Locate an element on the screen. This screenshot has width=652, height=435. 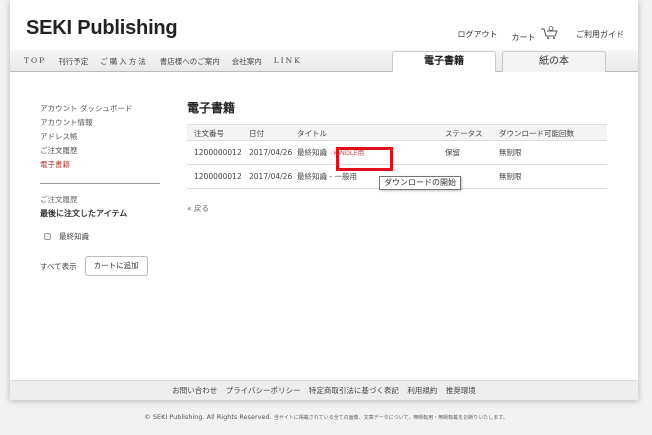
recent-item-label: 最終知識 is located at coordinates (74, 236).